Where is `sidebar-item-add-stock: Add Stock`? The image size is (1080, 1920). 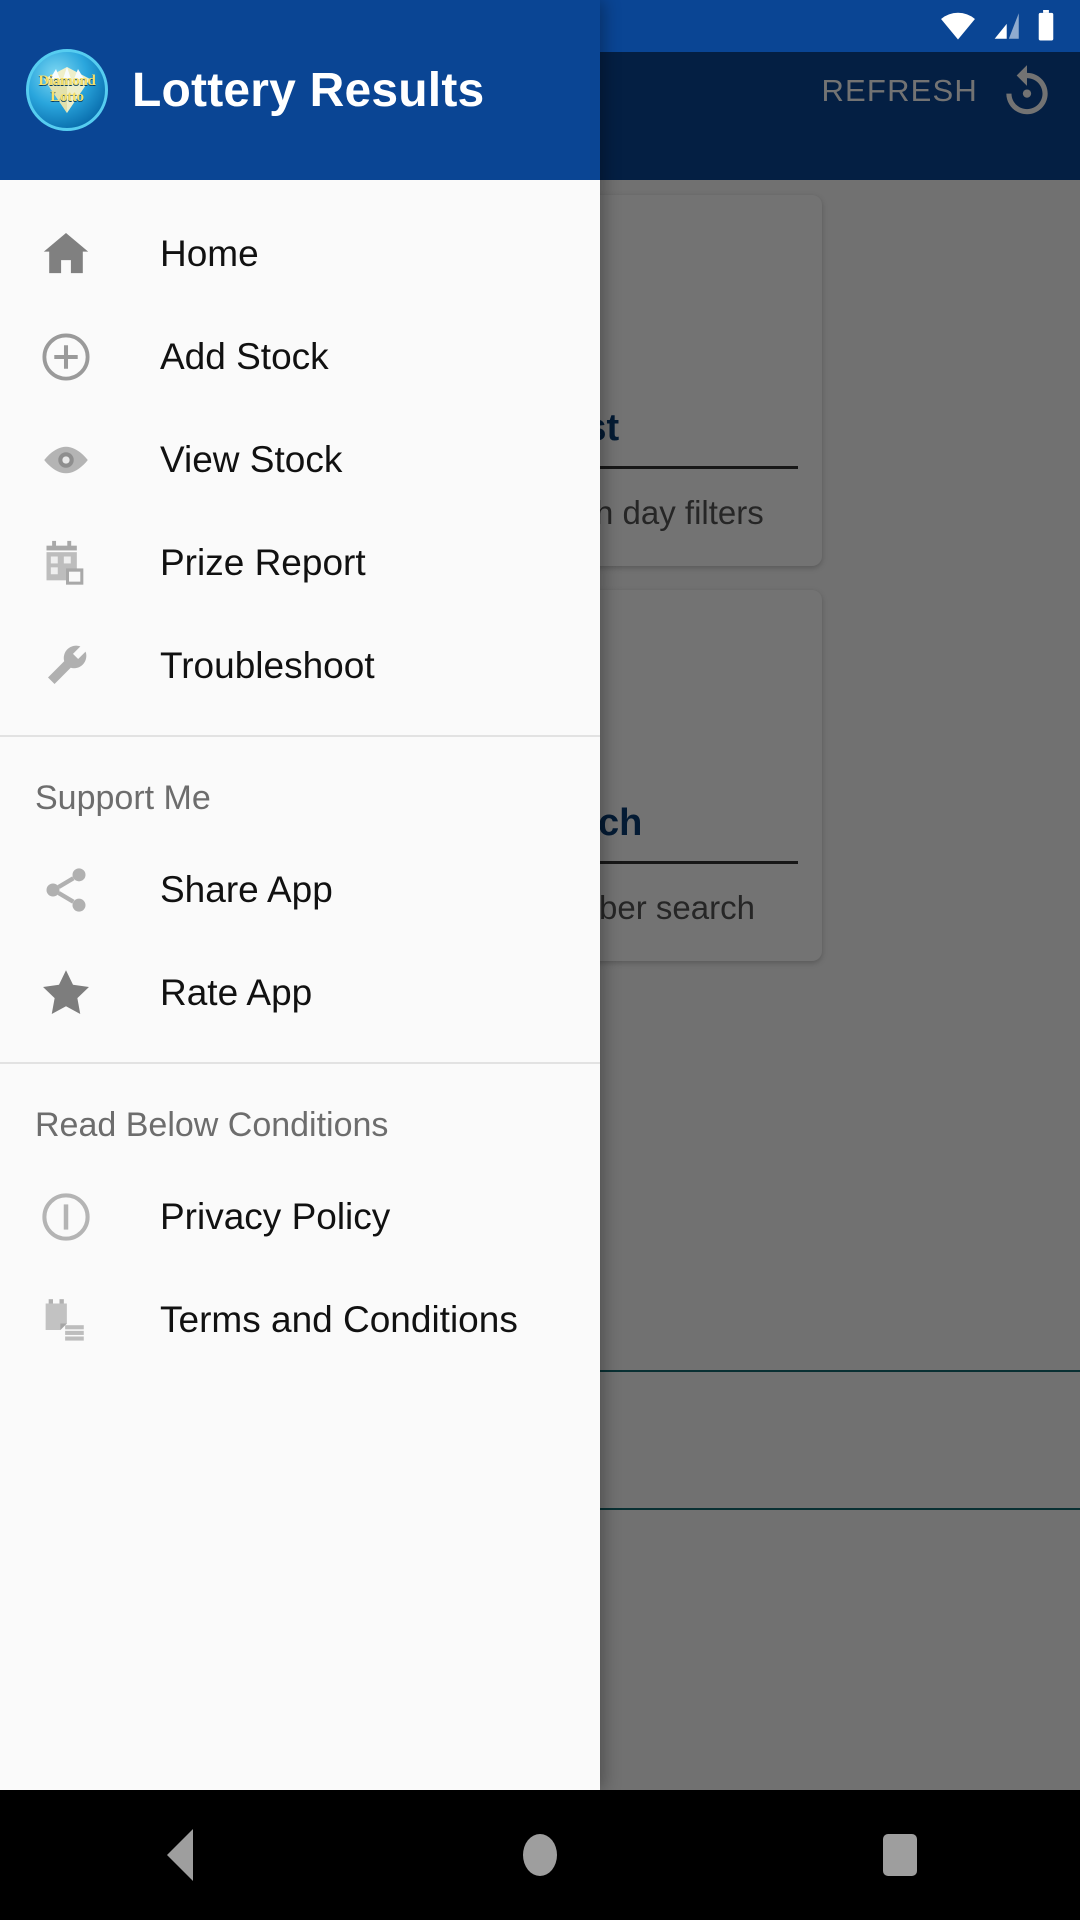 sidebar-item-add-stock: Add Stock is located at coordinates (300, 356).